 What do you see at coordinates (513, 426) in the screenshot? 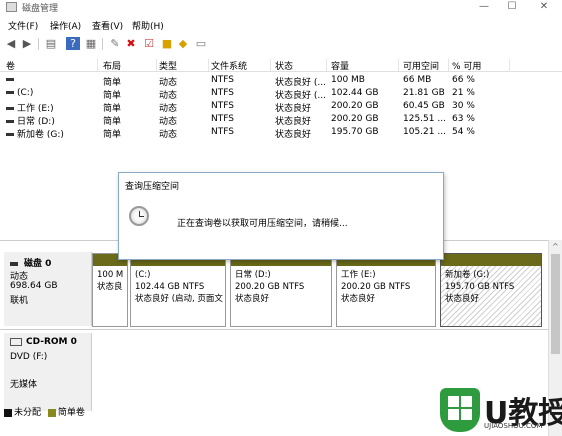
I see `watermark-site: UJIAOSHOU.COM` at bounding box center [513, 426].